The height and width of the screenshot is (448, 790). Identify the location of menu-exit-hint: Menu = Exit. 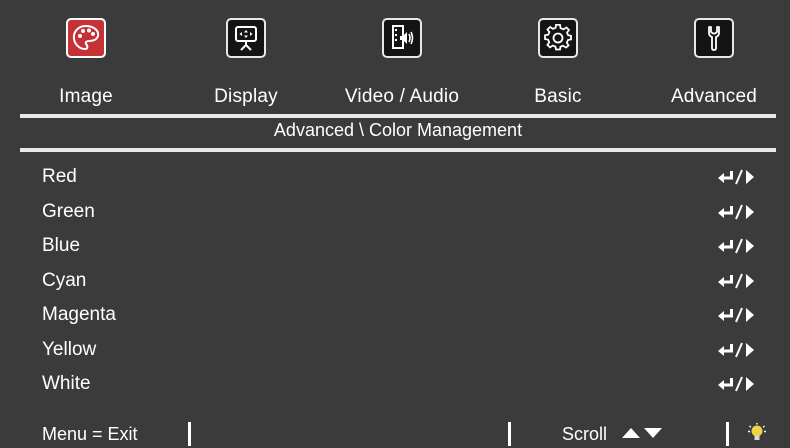
(90, 434).